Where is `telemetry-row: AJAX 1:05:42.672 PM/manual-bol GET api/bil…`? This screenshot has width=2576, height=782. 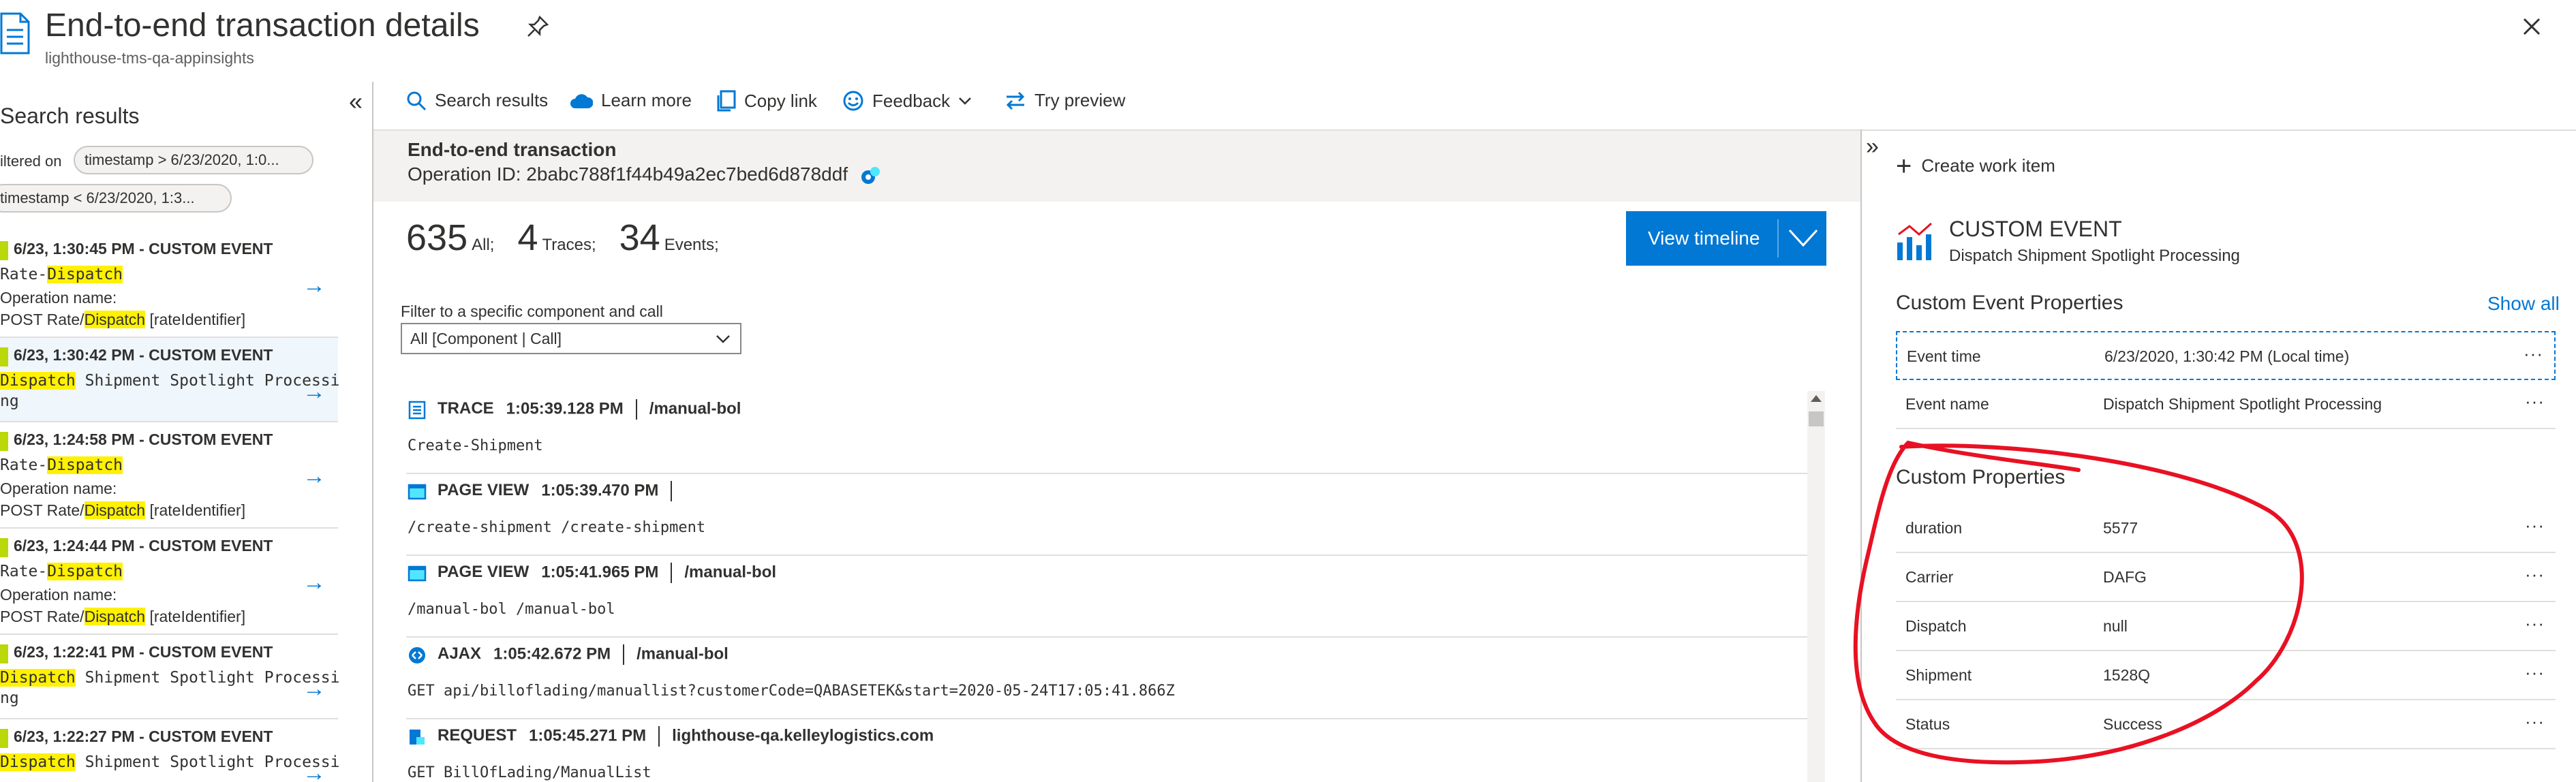 telemetry-row: AJAX 1:05:42.672 PM/manual-bol GET api/bil… is located at coordinates (1107, 678).